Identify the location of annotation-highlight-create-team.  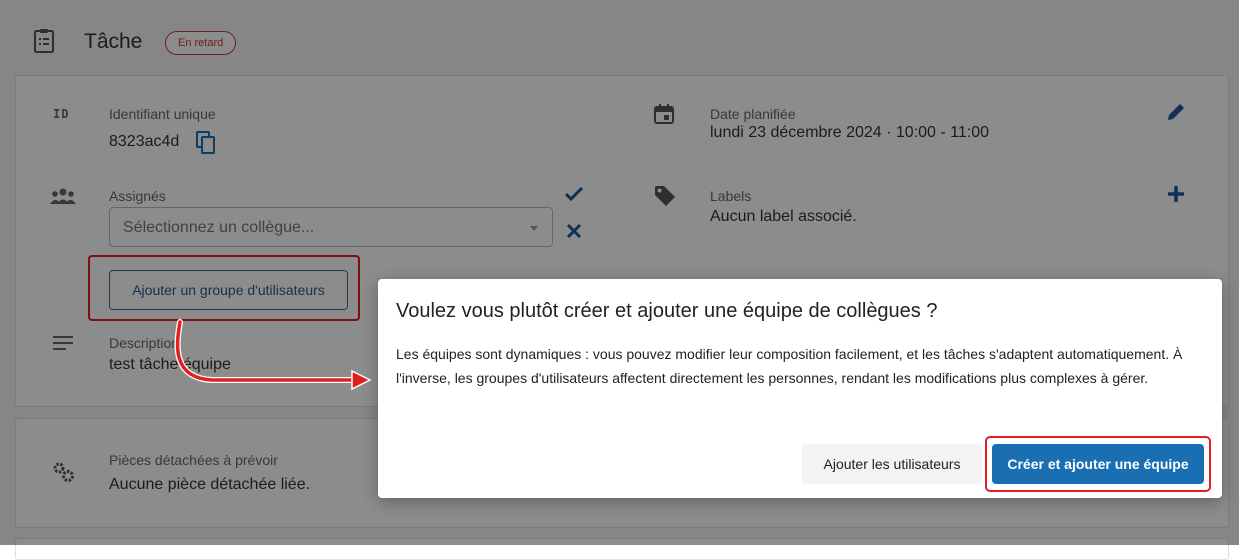
(1098, 464).